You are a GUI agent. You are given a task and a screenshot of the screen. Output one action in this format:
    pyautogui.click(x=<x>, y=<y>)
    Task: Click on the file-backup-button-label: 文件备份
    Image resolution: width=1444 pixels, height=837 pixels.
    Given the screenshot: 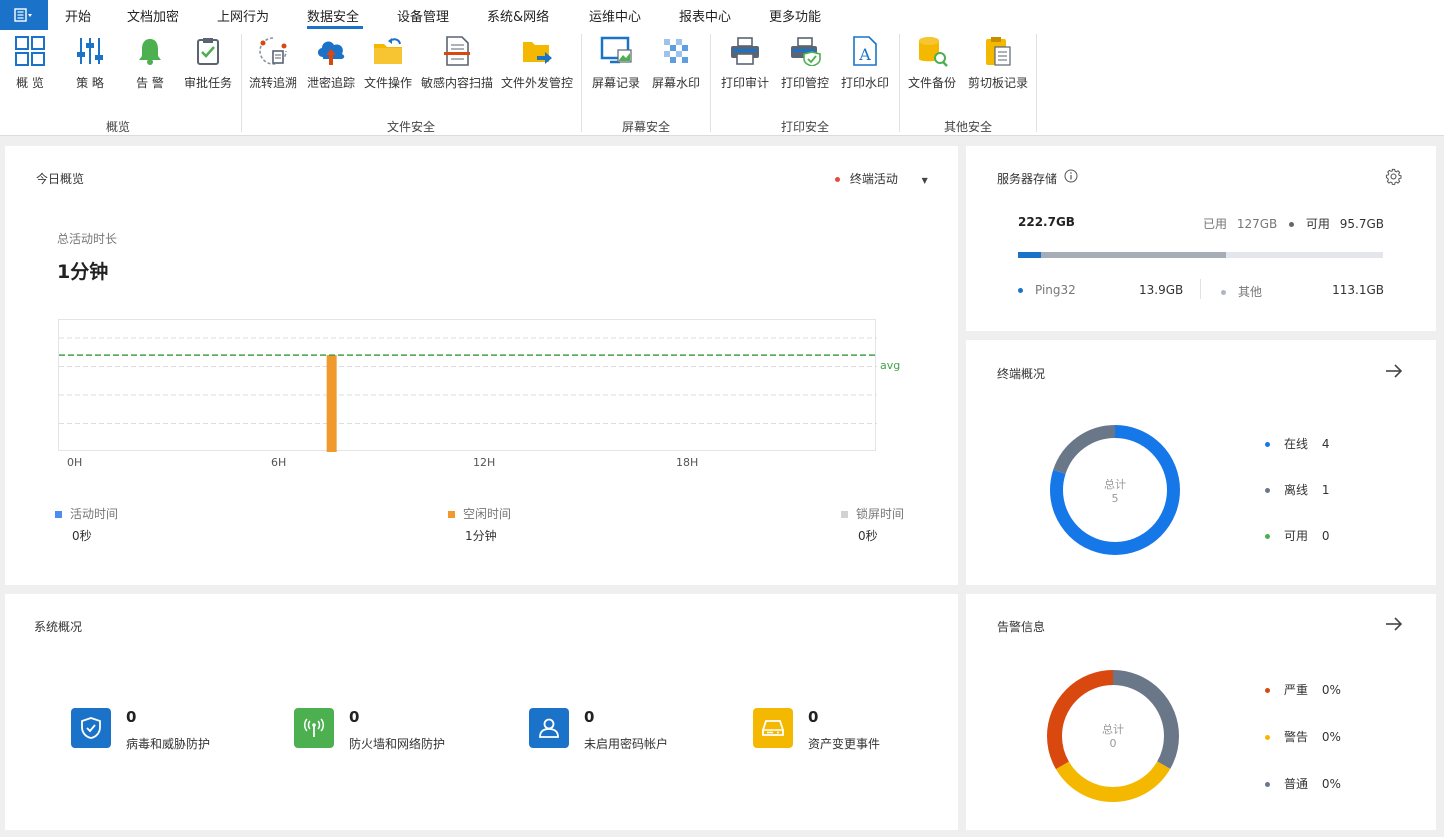 What is the action you would take?
    pyautogui.click(x=931, y=83)
    